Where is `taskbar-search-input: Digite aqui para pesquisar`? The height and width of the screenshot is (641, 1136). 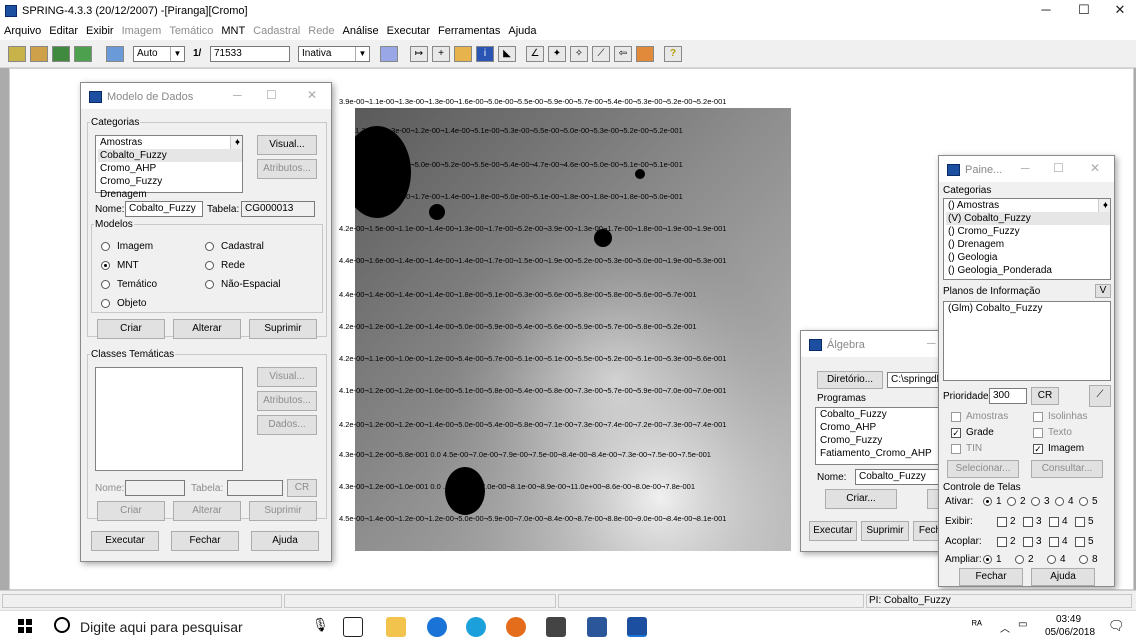
taskbar-search-input: Digite aqui para pesquisar is located at coordinates (161, 627).